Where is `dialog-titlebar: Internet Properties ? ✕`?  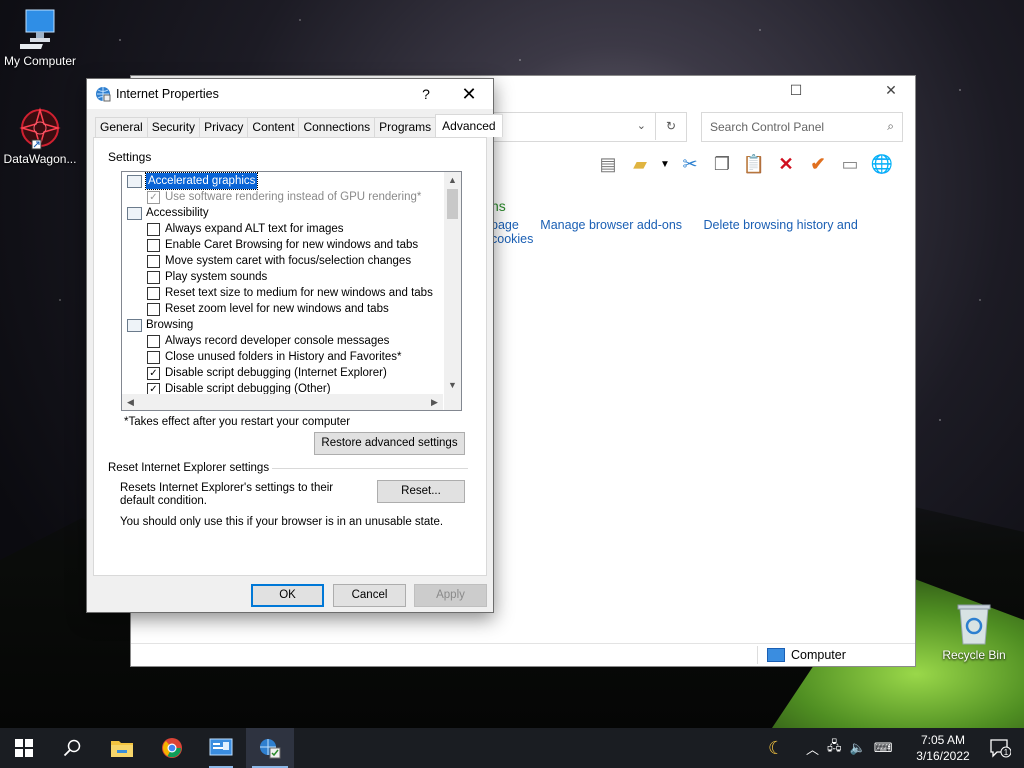
dialog-titlebar: Internet Properties ? ✕ is located at coordinates (290, 94).